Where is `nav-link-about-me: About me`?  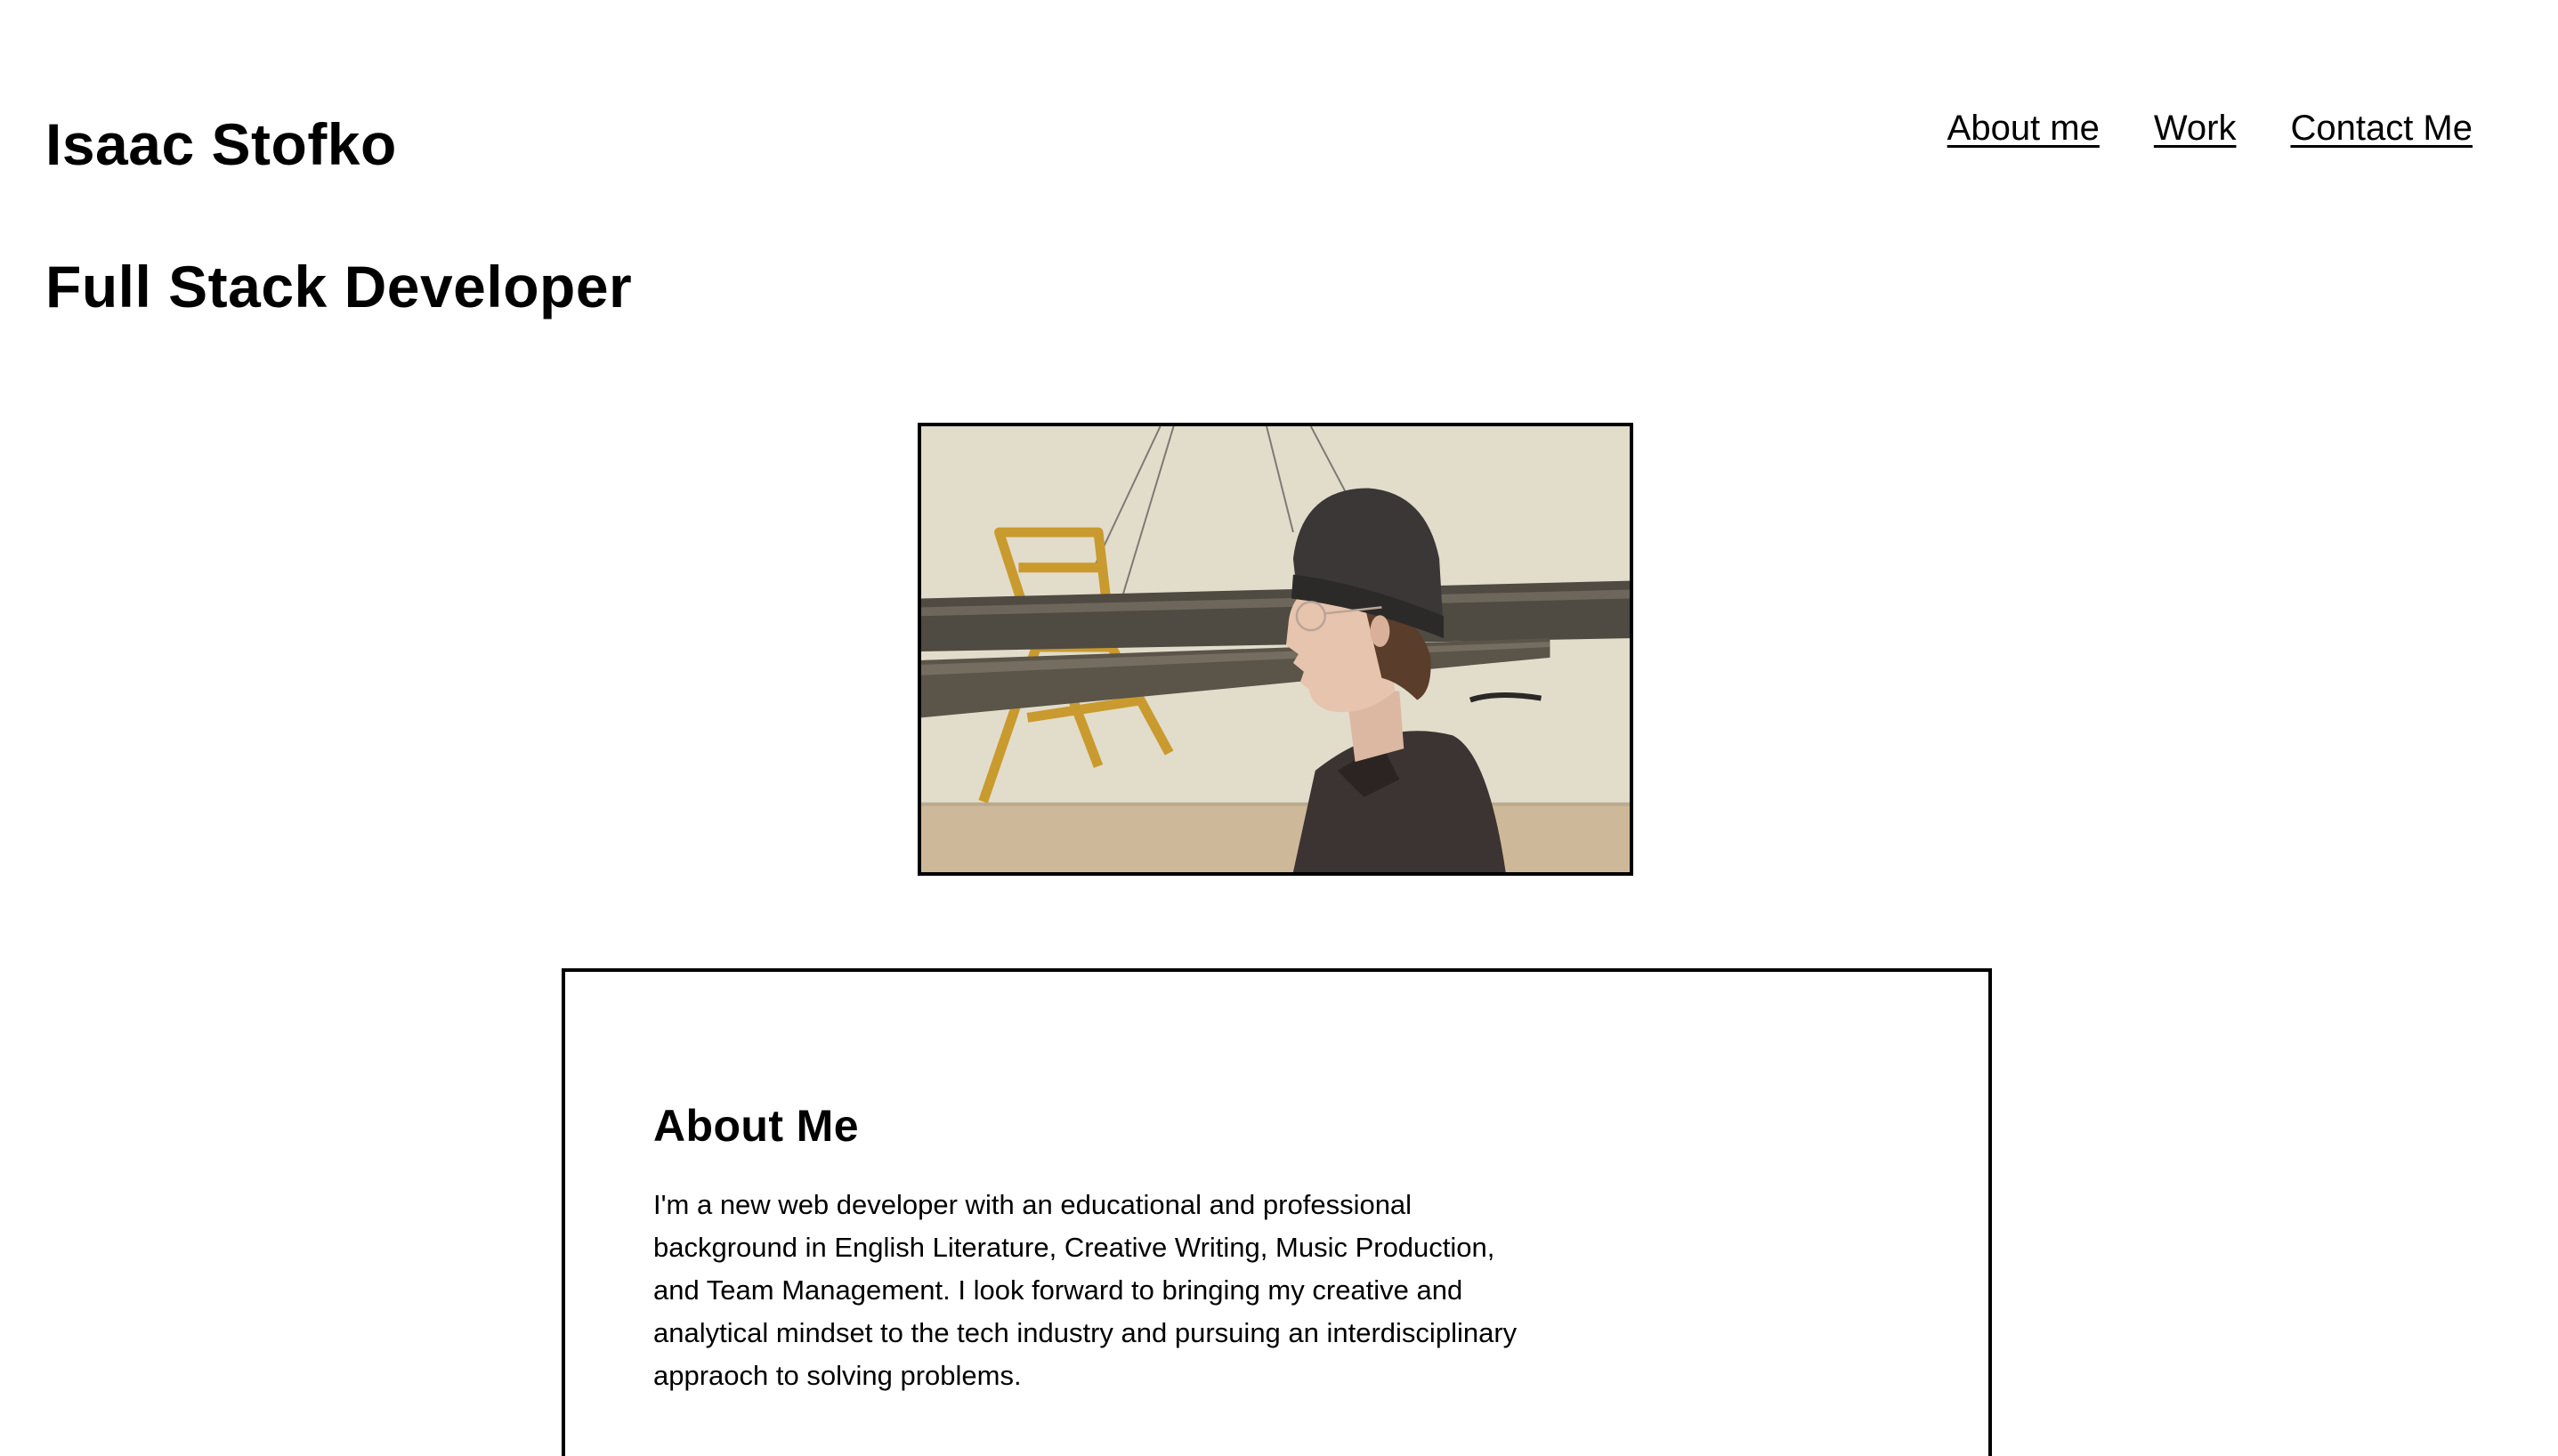
nav-link-about-me: About me is located at coordinates (2023, 128).